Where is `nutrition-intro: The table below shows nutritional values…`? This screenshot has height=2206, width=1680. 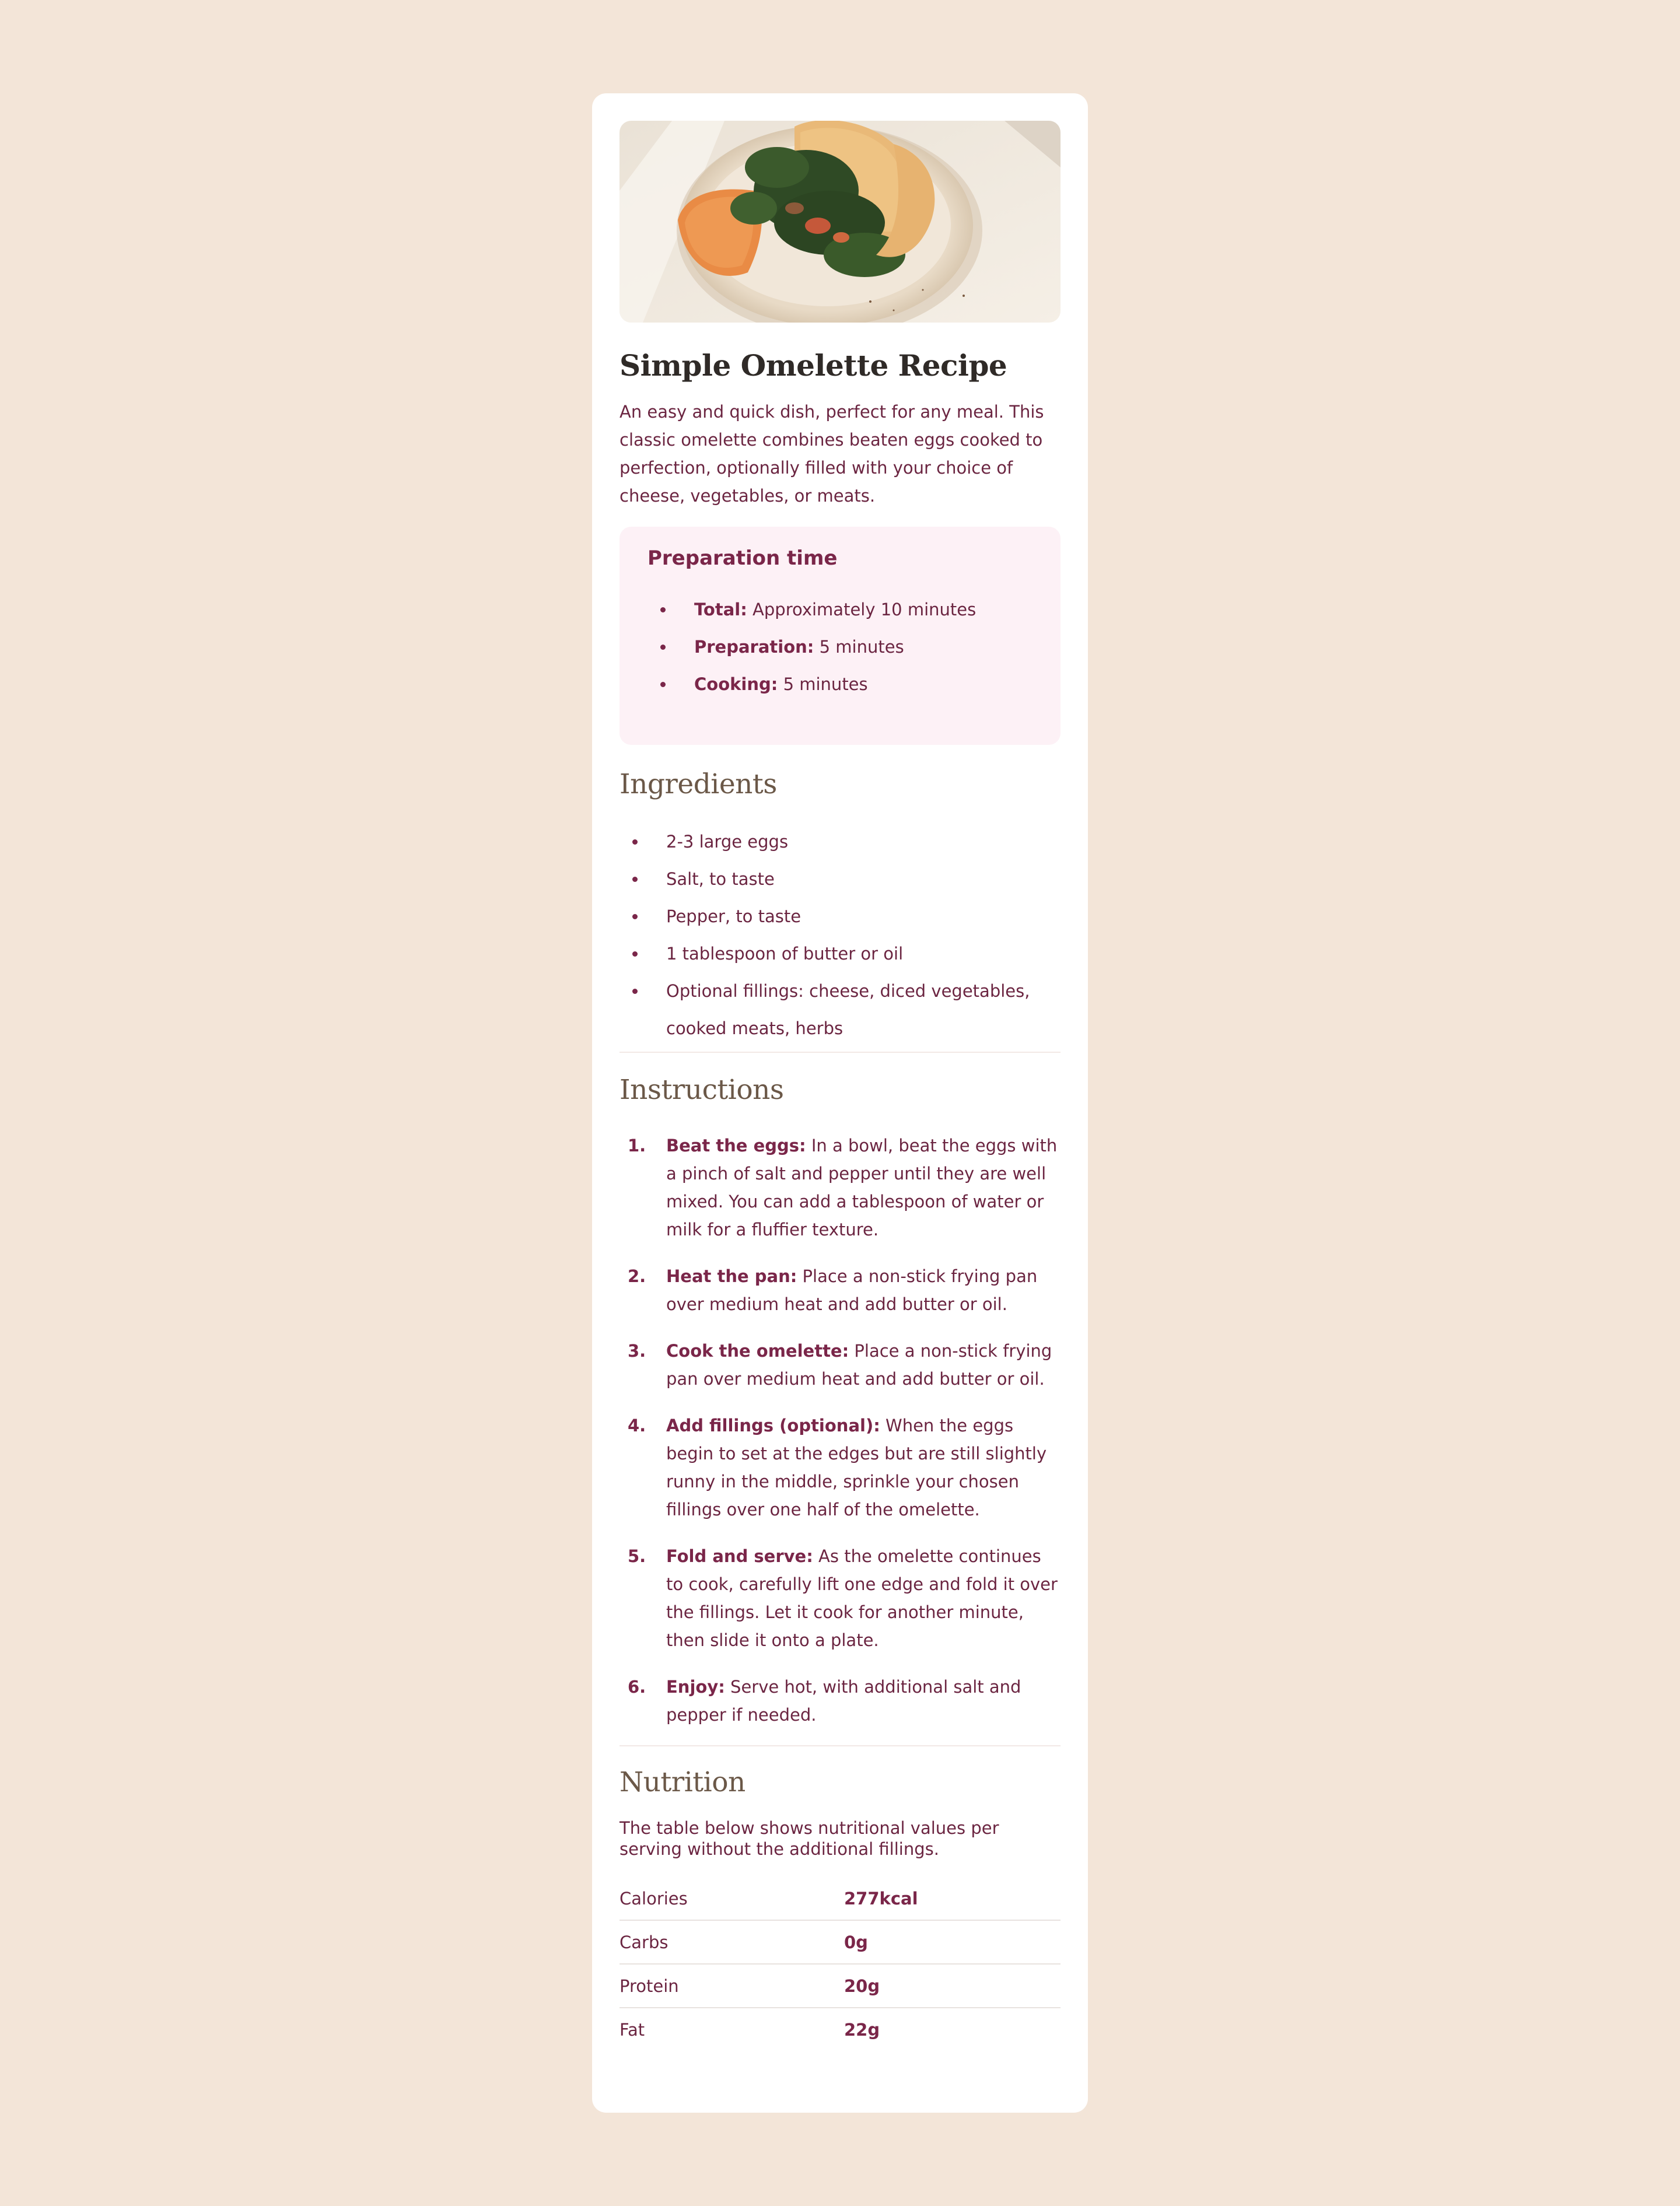
nutrition-intro: The table below shows nutritional values… is located at coordinates (809, 1838).